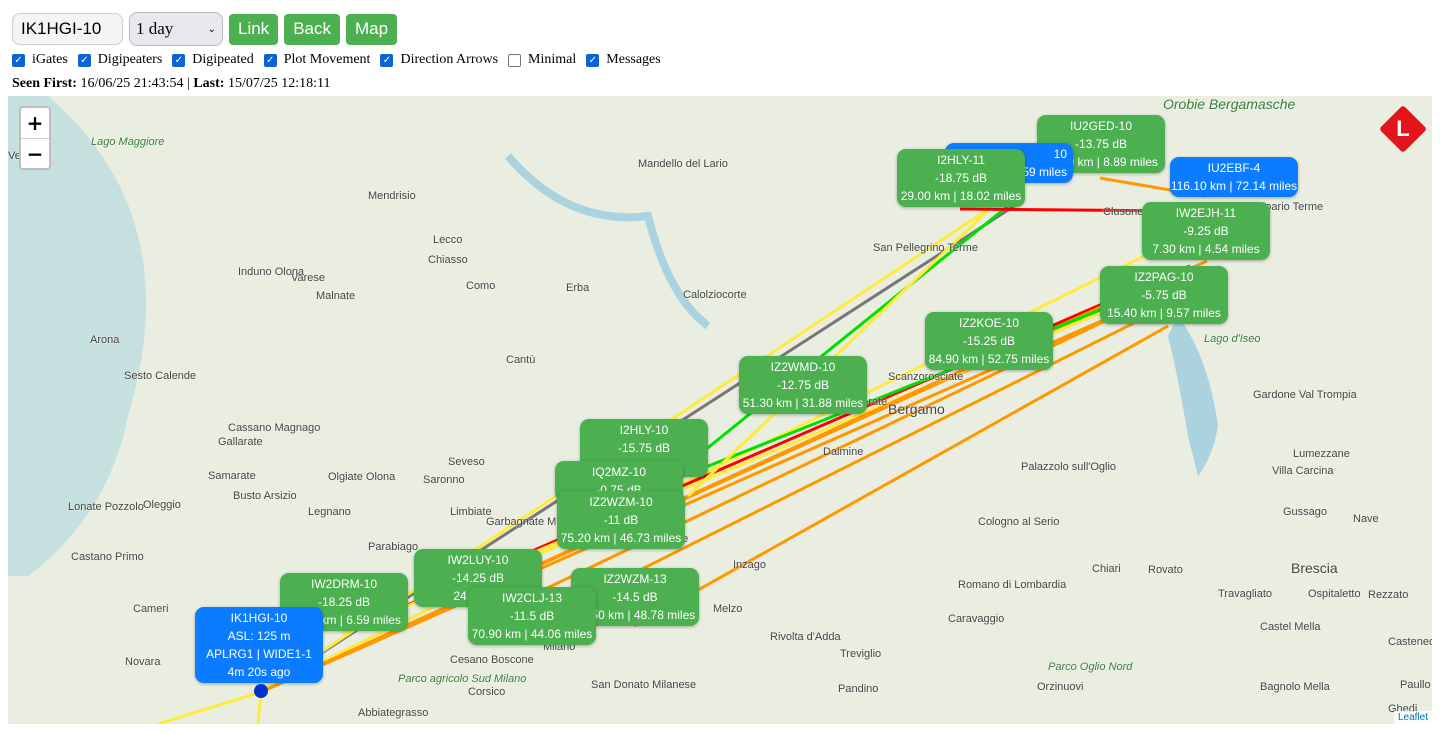 The image size is (1440, 734). What do you see at coordinates (1019, 522) in the screenshot?
I see `place-label: Cologno al Serio` at bounding box center [1019, 522].